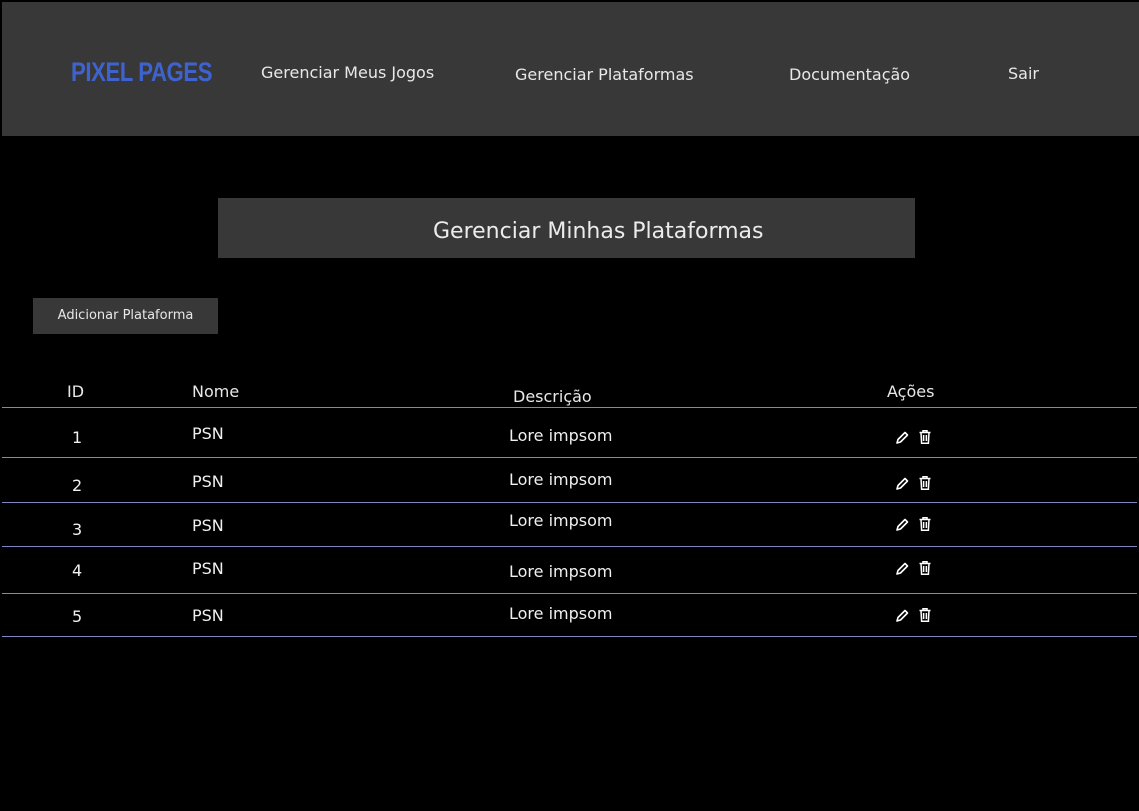 The image size is (1139, 811). I want to click on table-row: 3 PSN Lore impsom, so click(569, 532).